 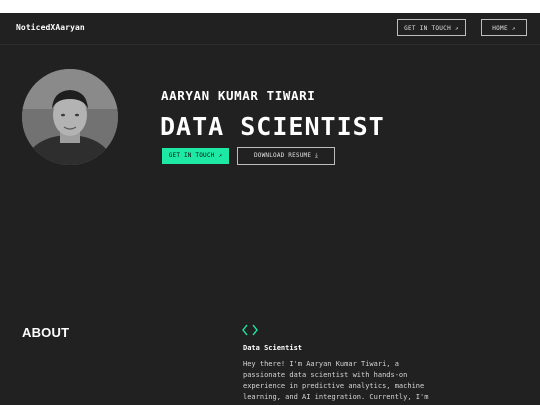 I want to click on nav-home-button: HOME ↗, so click(x=504, y=27).